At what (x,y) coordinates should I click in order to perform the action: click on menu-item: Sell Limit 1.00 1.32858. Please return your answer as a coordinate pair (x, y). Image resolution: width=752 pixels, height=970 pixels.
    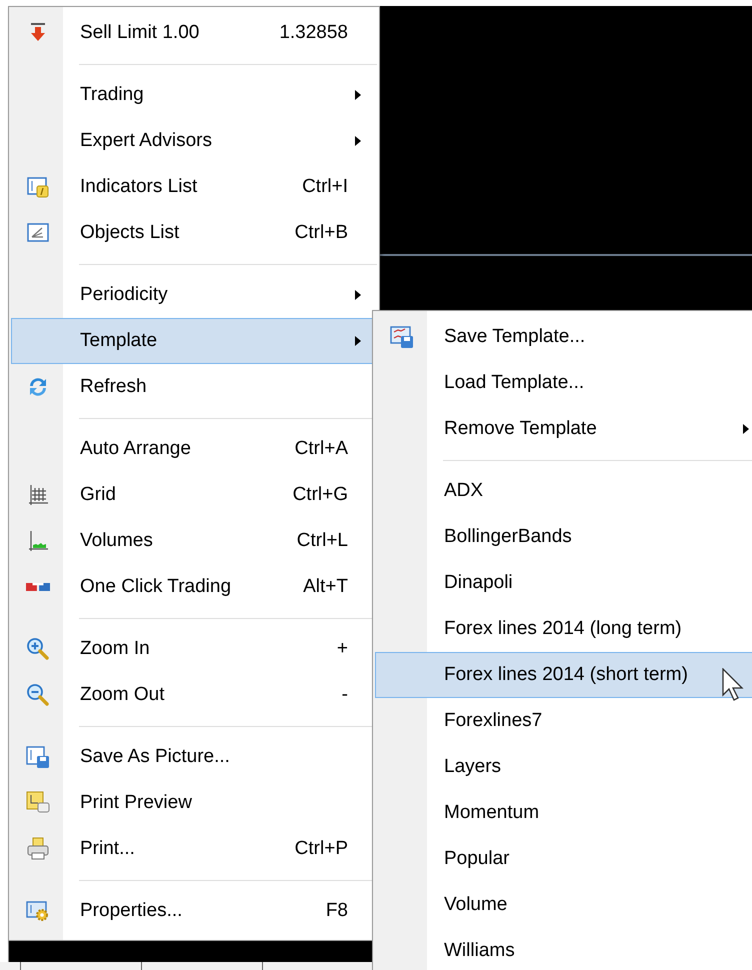
    Looking at the image, I should click on (194, 33).